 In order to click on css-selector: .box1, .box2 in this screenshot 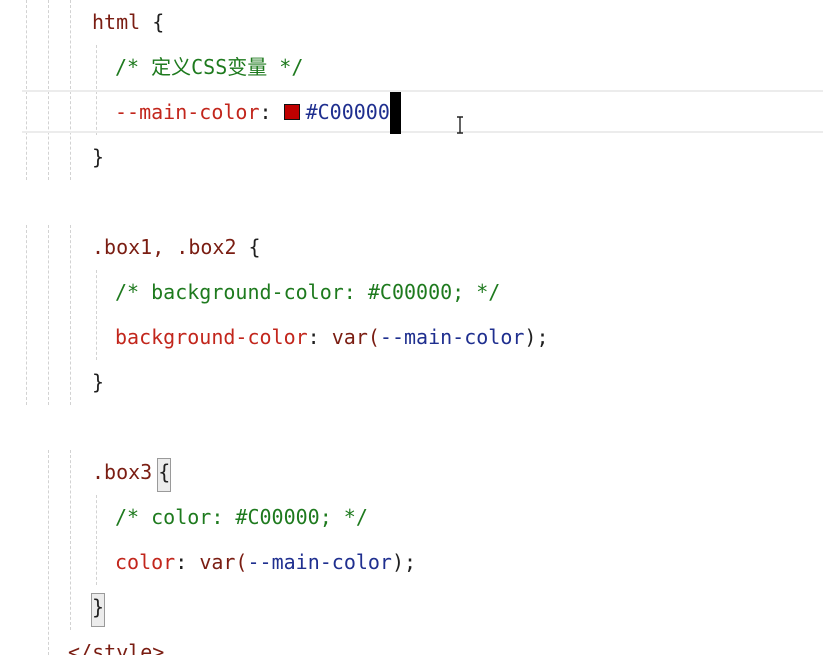, I will do `click(164, 247)`.